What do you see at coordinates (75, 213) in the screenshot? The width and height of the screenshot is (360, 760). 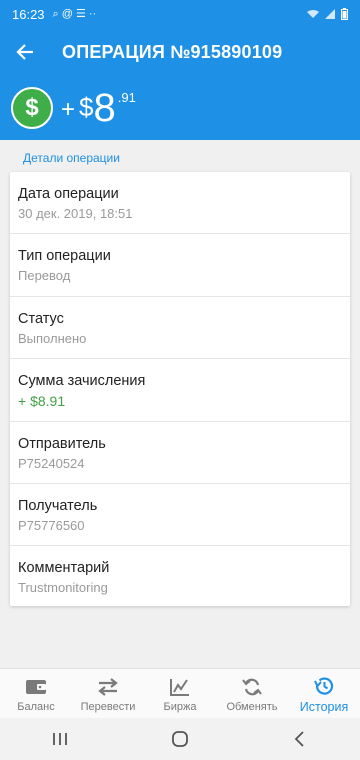 I see `detail-value: 30 дек. 2019, 18:51` at bounding box center [75, 213].